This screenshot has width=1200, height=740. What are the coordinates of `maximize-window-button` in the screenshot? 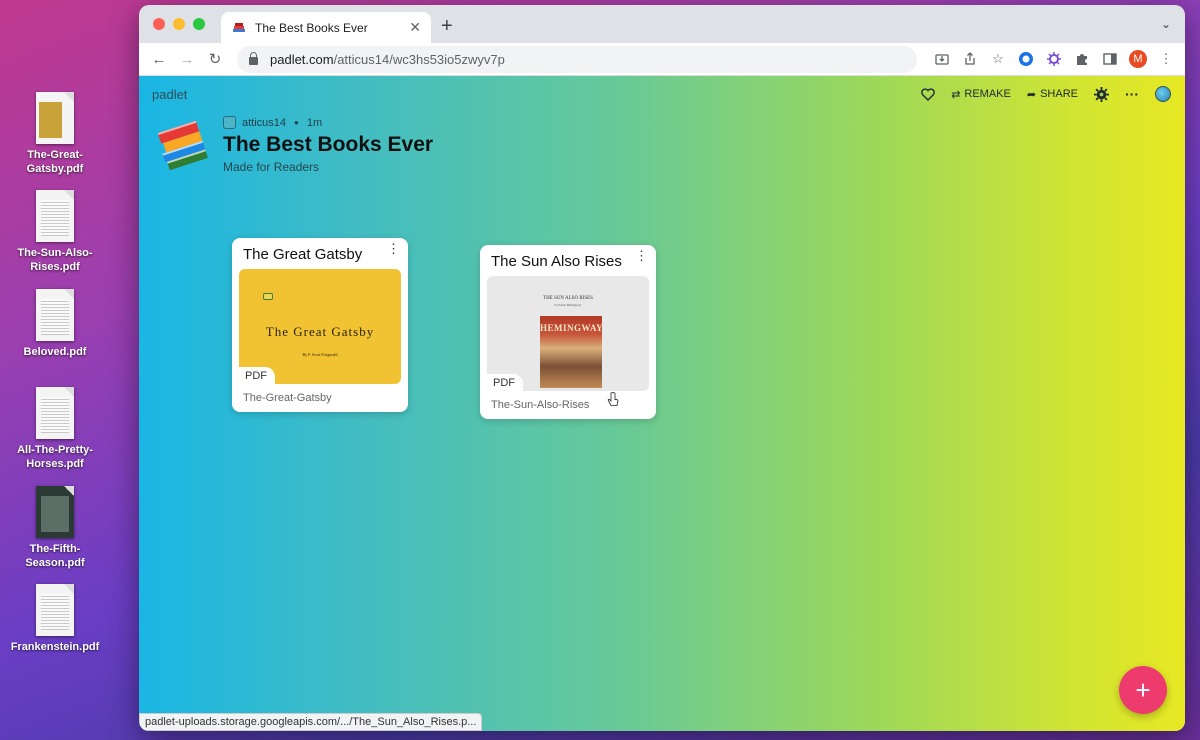 It's located at (199, 24).